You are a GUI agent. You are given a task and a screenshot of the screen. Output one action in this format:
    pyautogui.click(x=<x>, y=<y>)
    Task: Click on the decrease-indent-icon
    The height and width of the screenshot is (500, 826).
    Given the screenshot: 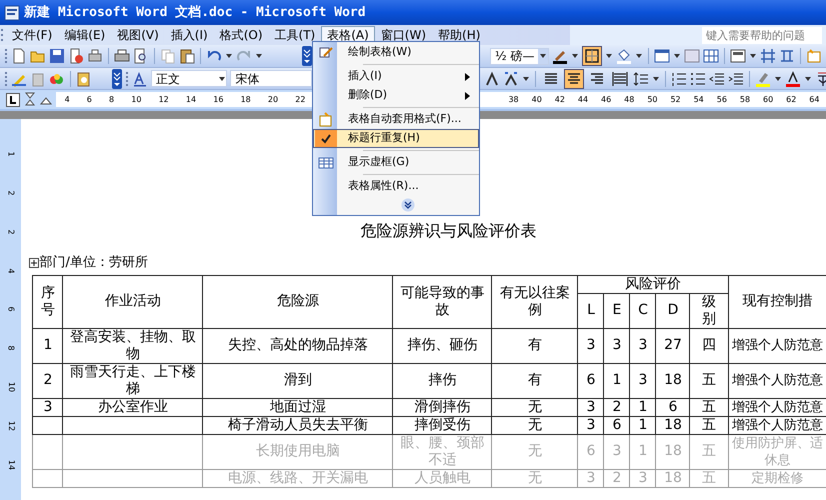 What is the action you would take?
    pyautogui.click(x=717, y=78)
    